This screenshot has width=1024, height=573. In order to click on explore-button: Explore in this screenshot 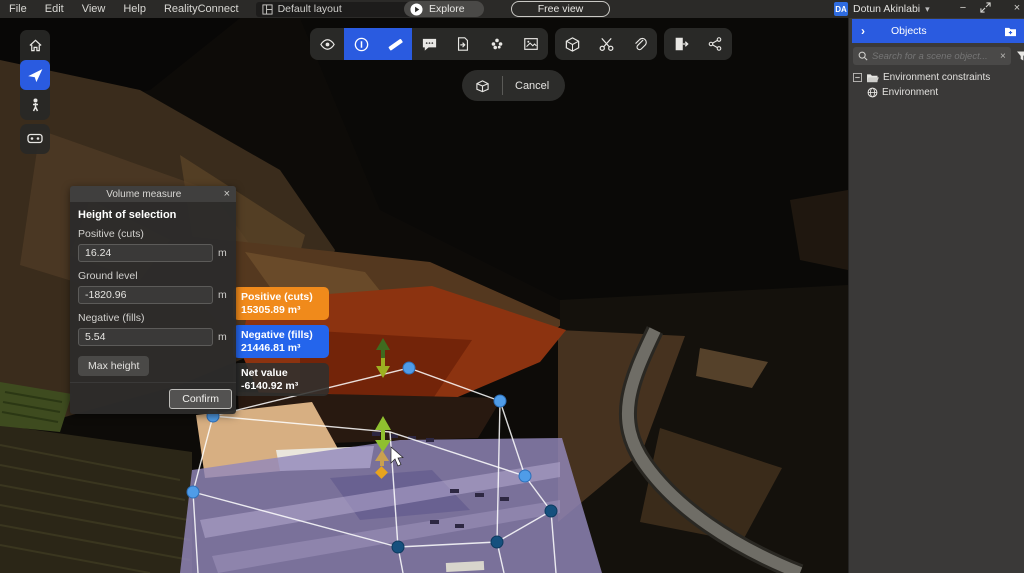, I will do `click(444, 9)`.